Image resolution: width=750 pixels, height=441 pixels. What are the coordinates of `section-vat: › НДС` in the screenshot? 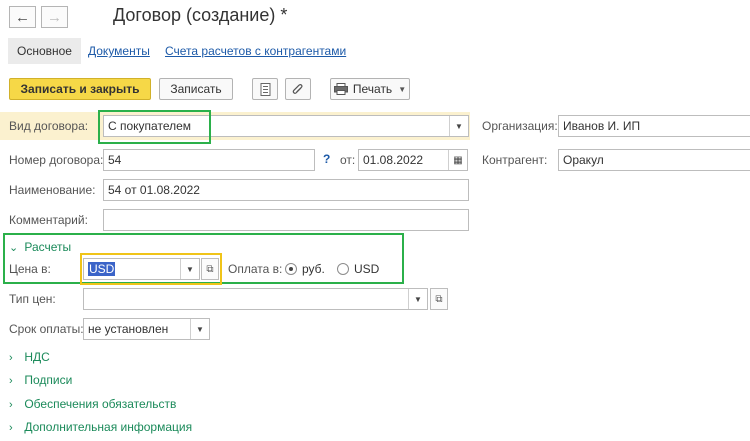 It's located at (29, 357).